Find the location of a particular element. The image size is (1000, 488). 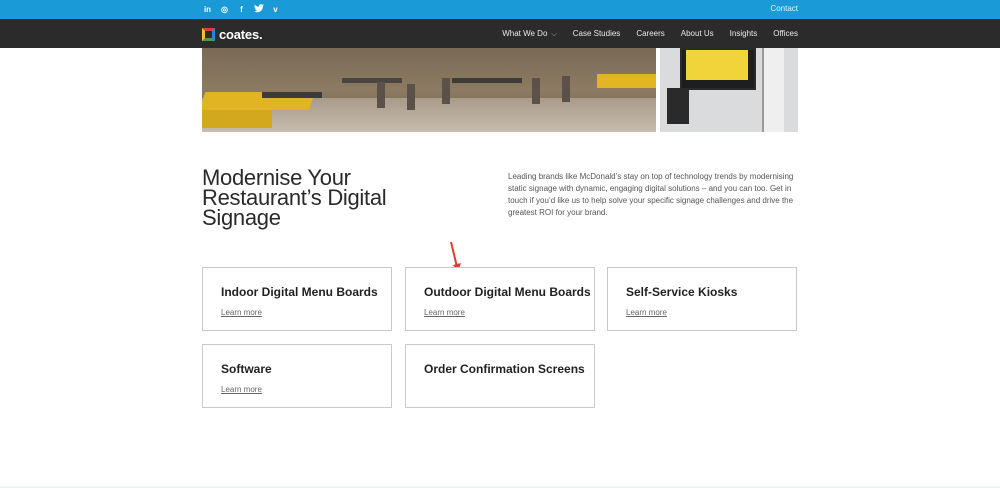

card-title: Outdoor Digital Menu Boards is located at coordinates (507, 292).